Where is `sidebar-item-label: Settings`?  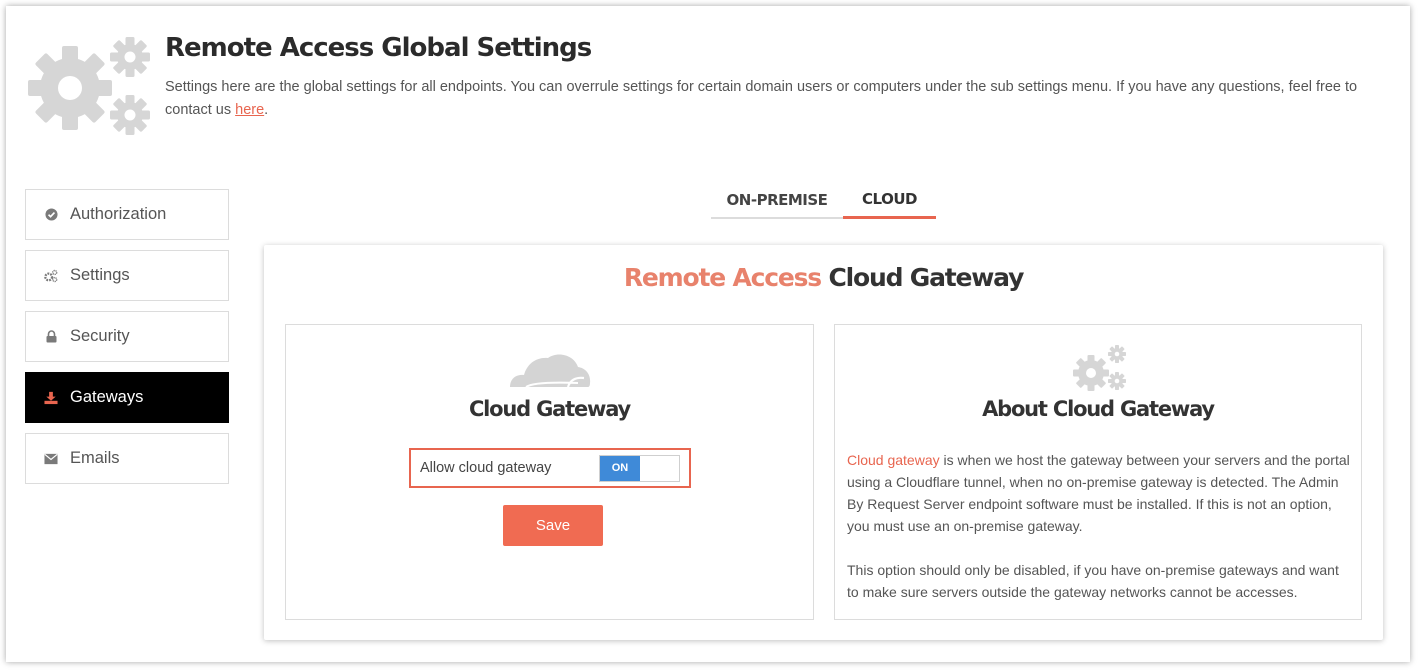 sidebar-item-label: Settings is located at coordinates (100, 275).